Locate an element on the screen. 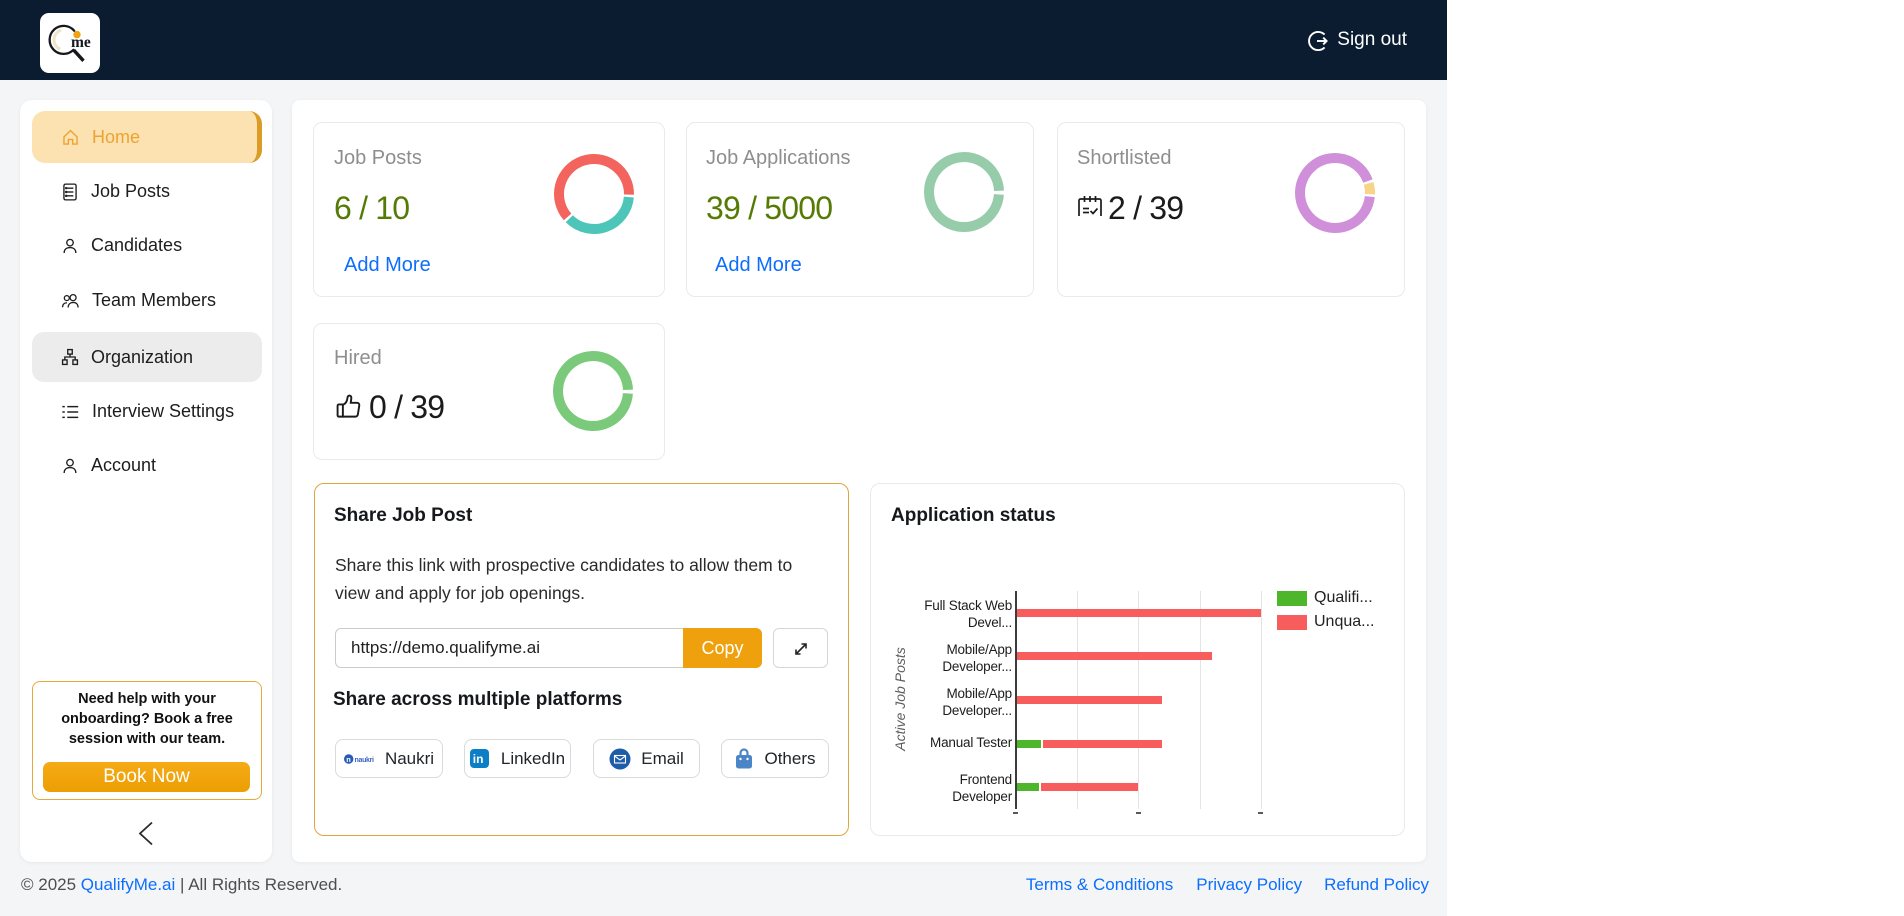  svg-text: naukri is located at coordinates (364, 759).